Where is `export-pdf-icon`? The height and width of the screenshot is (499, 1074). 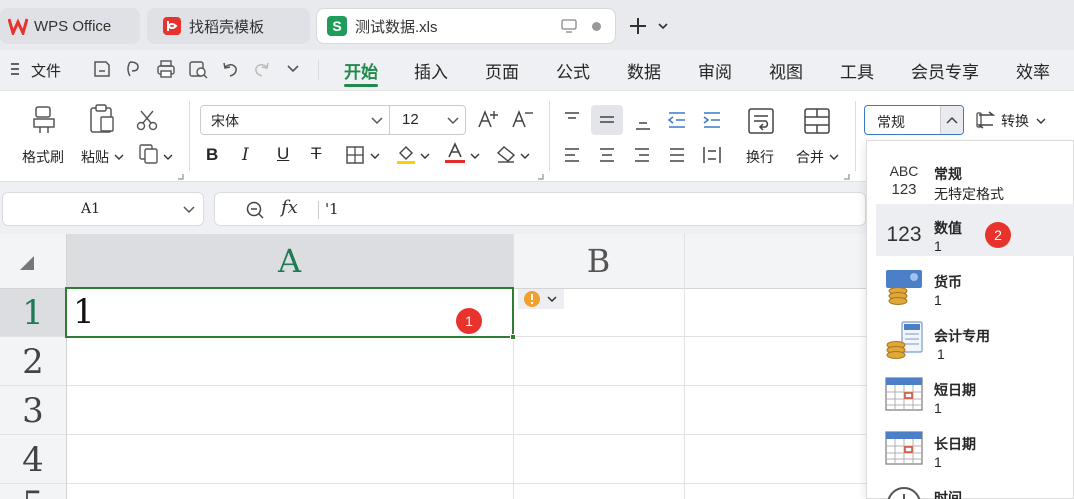
export-pdf-icon is located at coordinates (134, 69).